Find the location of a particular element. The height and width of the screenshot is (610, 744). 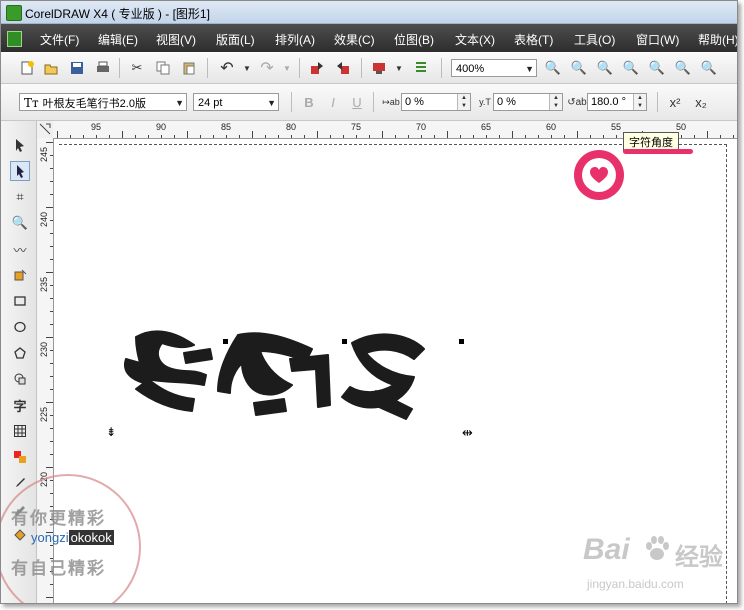

italic-button: I is located at coordinates (333, 102).